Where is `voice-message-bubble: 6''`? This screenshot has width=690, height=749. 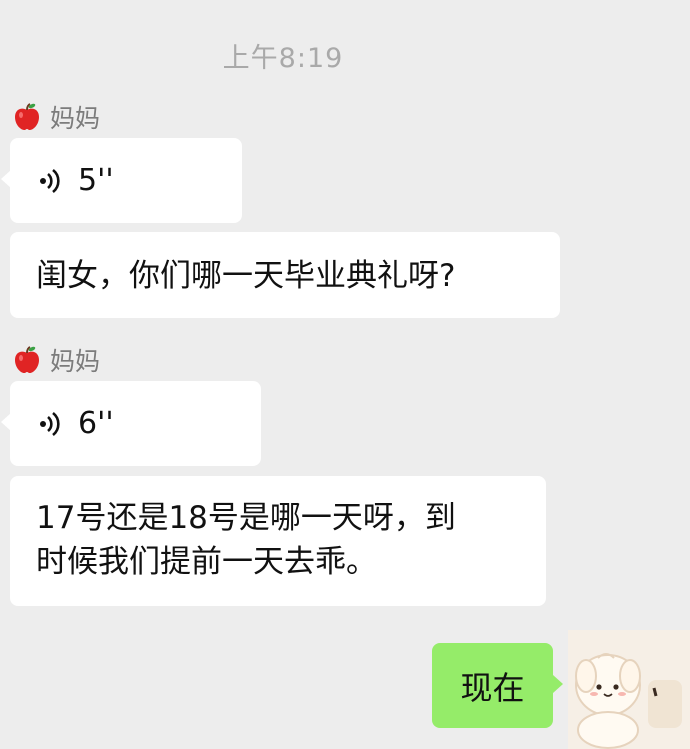 voice-message-bubble: 6'' is located at coordinates (131, 423).